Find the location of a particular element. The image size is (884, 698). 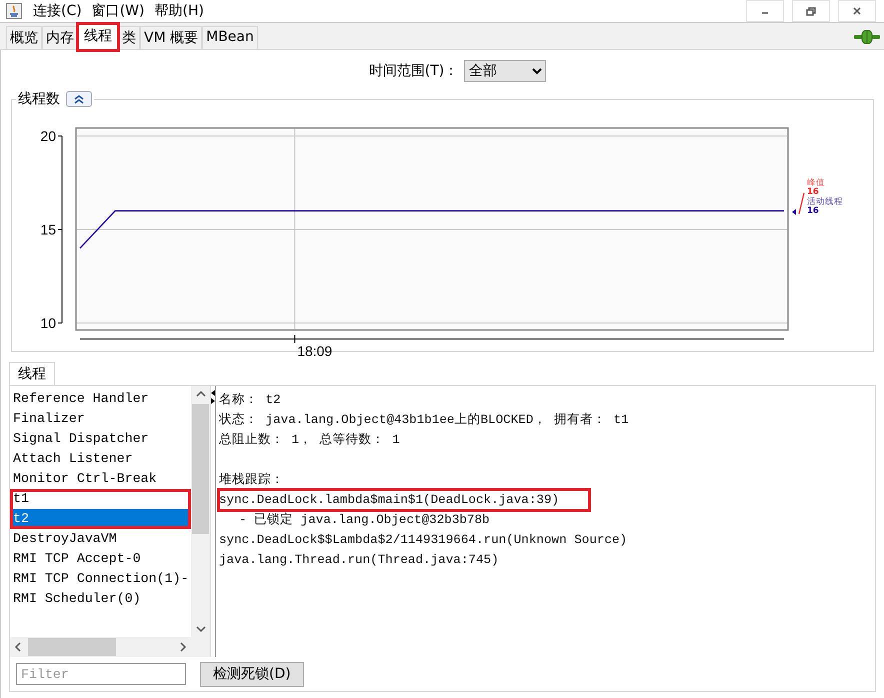

thread-list-item: Signal Dispatcher is located at coordinates (100, 439).